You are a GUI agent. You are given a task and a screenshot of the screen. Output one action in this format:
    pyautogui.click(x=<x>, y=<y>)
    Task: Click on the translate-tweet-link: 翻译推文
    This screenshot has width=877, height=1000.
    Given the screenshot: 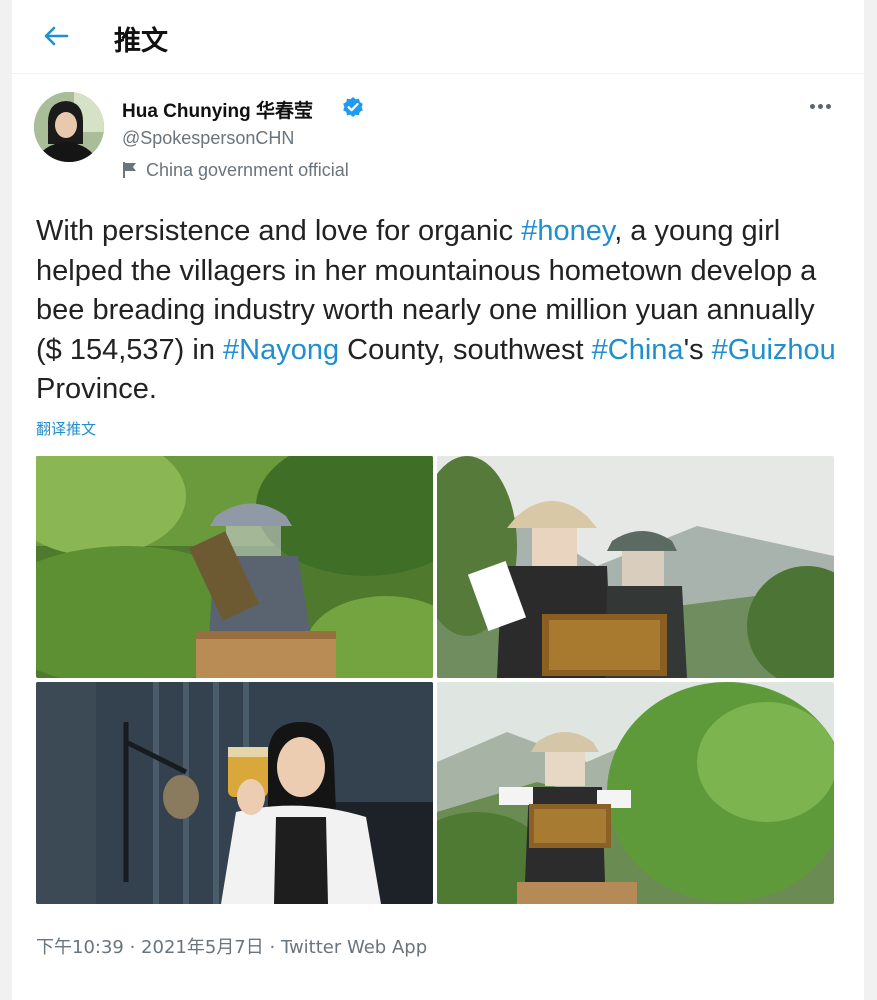 What is the action you would take?
    pyautogui.click(x=66, y=428)
    